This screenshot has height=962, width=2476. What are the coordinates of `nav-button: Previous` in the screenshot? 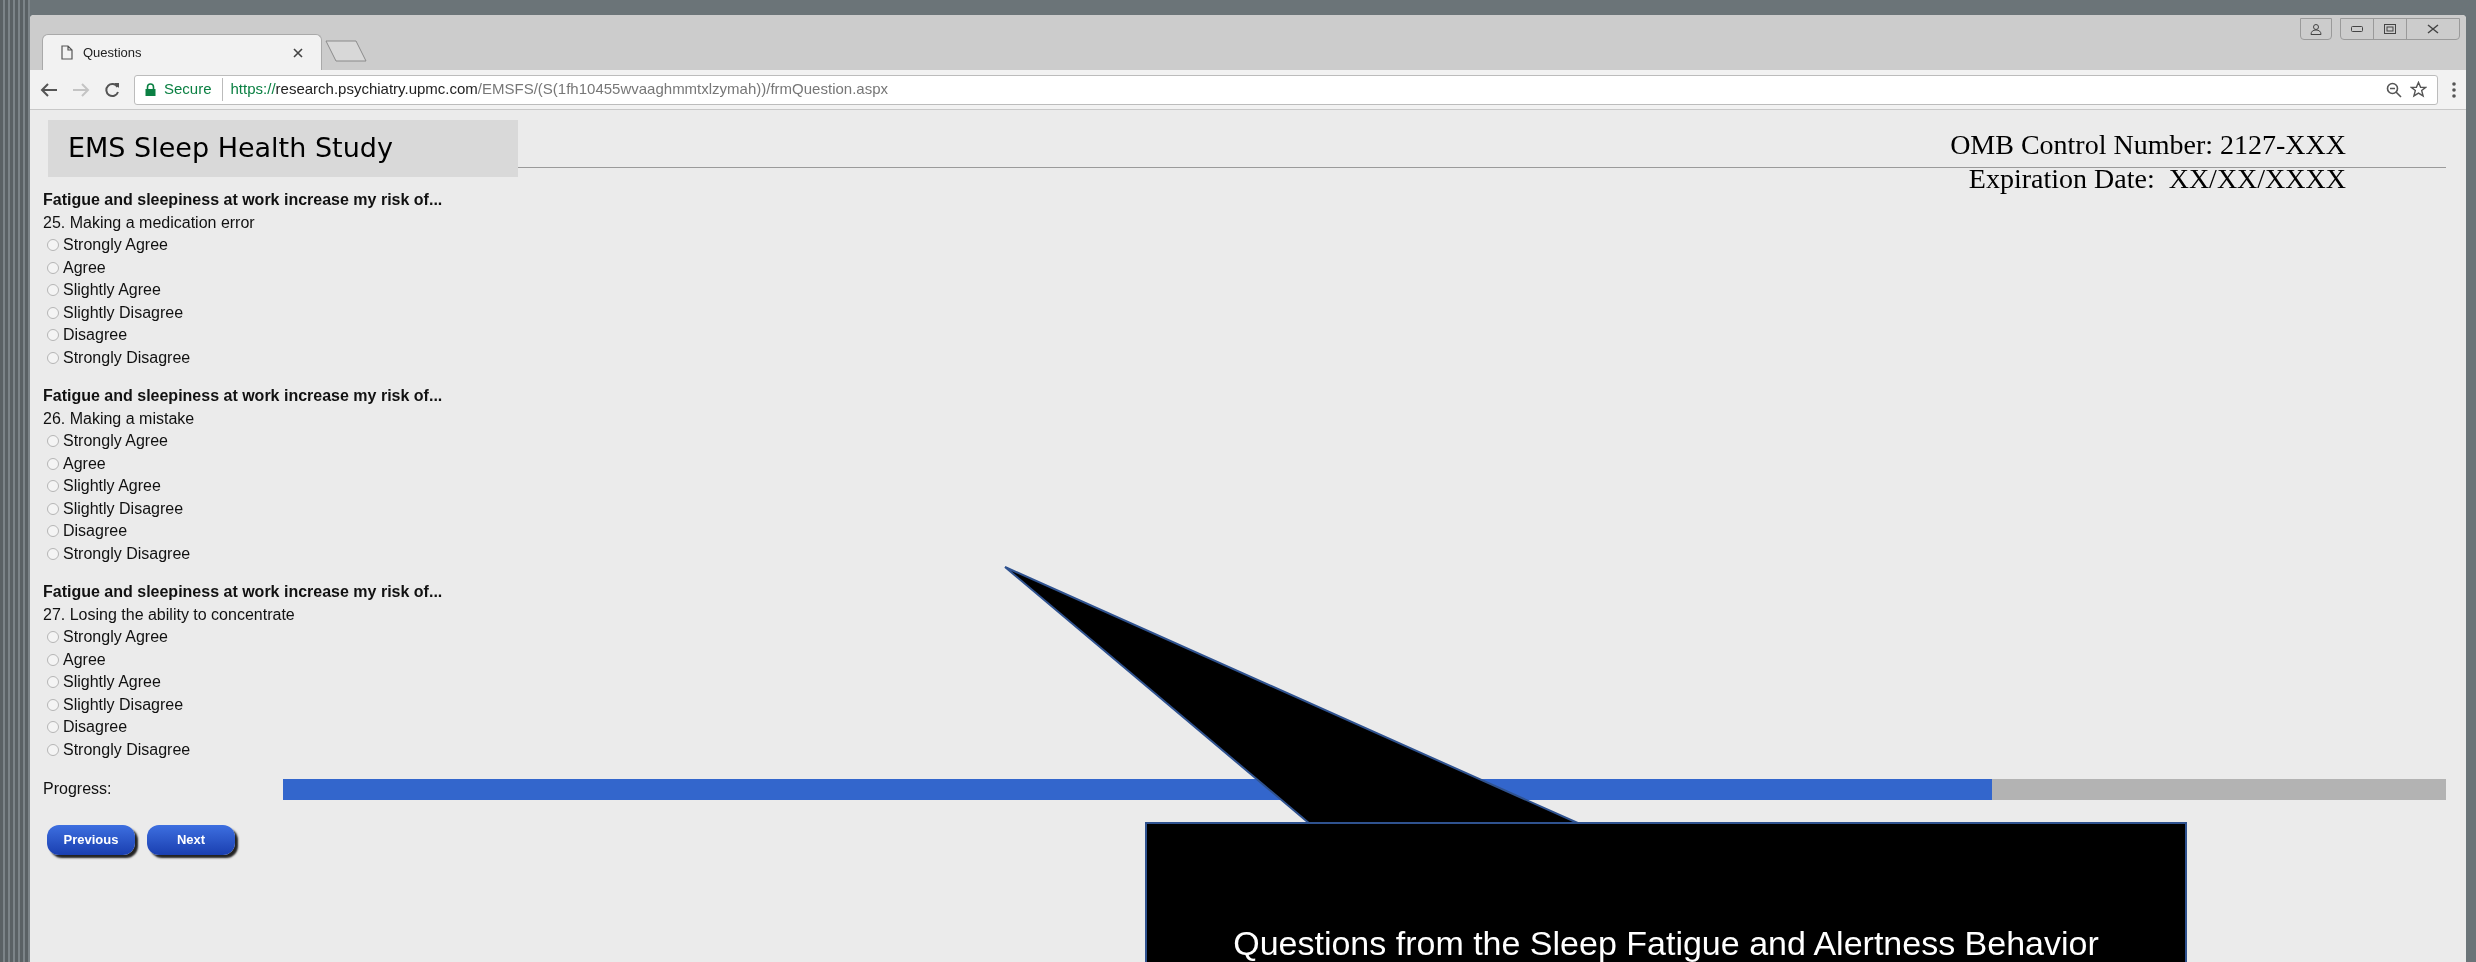 It's located at (91, 840).